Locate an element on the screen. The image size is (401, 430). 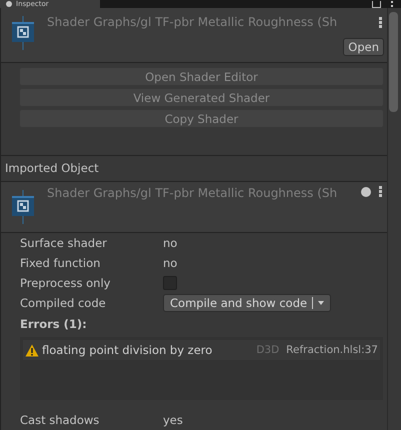
scrollbar is located at coordinates (394, 219).